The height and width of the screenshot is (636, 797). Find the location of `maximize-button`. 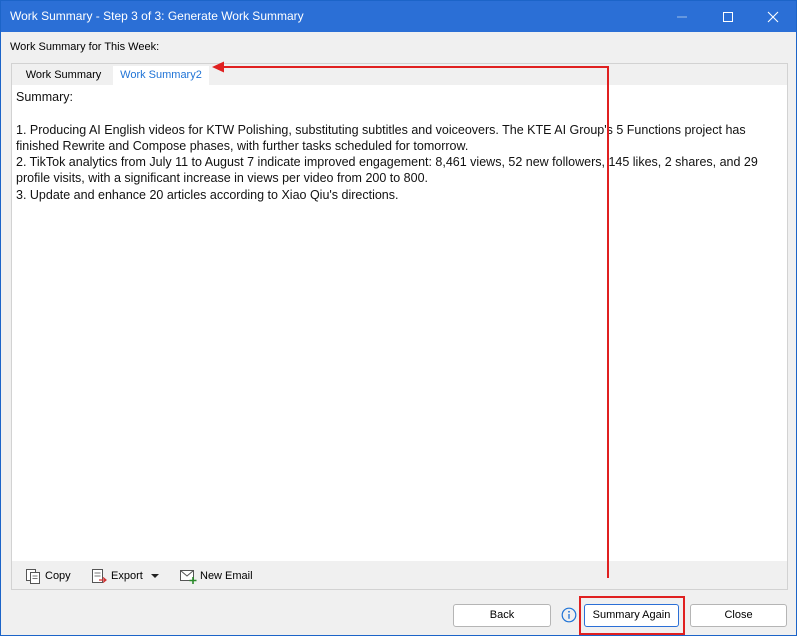

maximize-button is located at coordinates (728, 16).